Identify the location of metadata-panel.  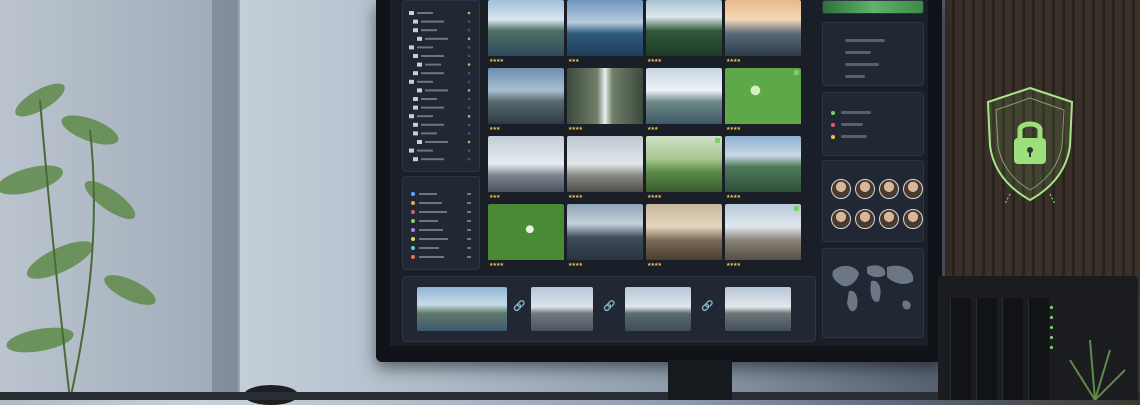
(873, 54).